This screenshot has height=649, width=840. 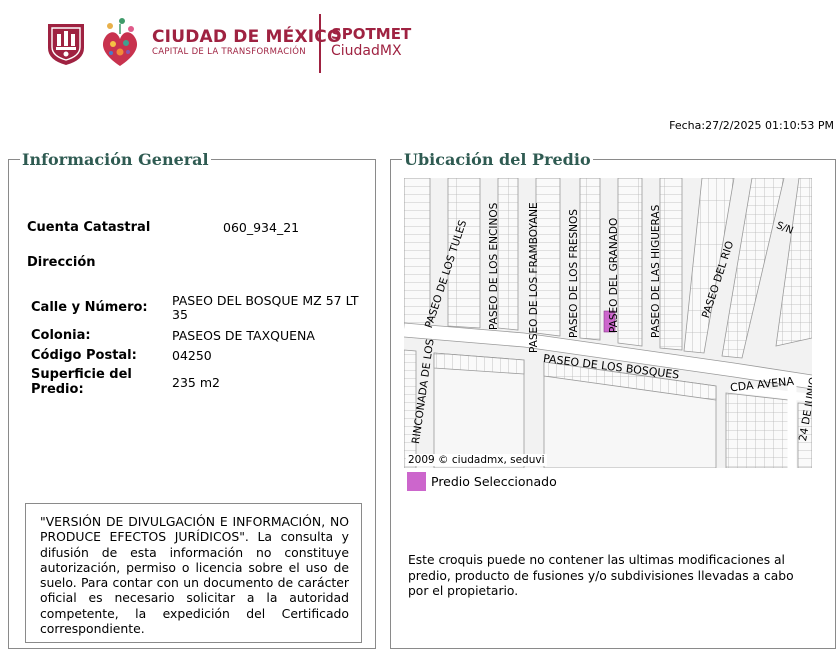 What do you see at coordinates (229, 52) in the screenshot?
I see `brand-subtitle: CAPITAL DE LA TRANSFORMACIÓN` at bounding box center [229, 52].